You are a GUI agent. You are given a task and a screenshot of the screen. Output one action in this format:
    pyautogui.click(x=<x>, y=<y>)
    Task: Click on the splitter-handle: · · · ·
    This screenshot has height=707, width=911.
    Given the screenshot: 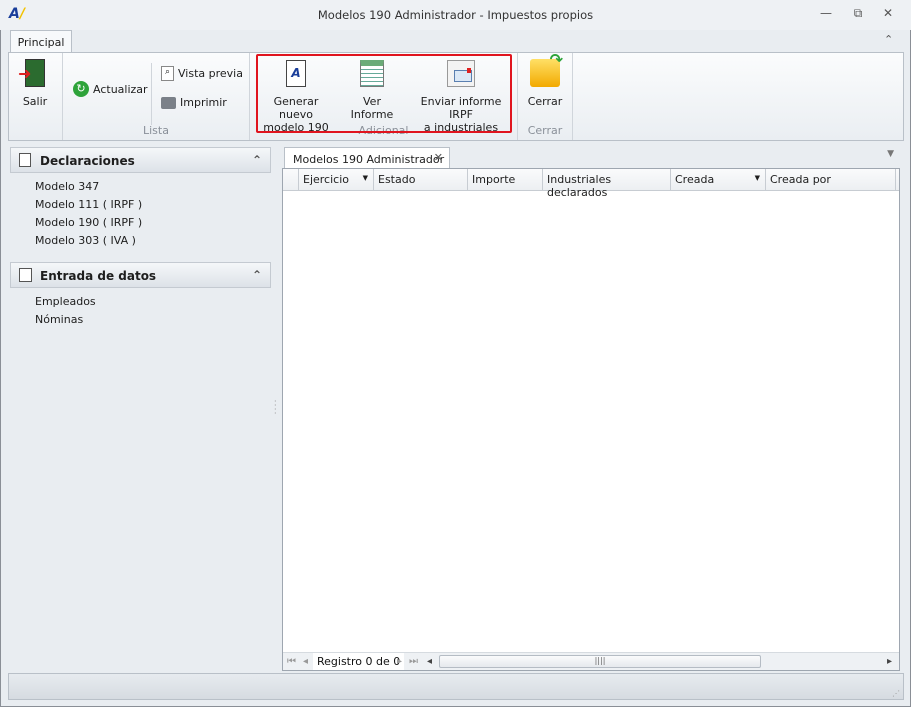 What is the action you would take?
    pyautogui.click(x=275, y=408)
    